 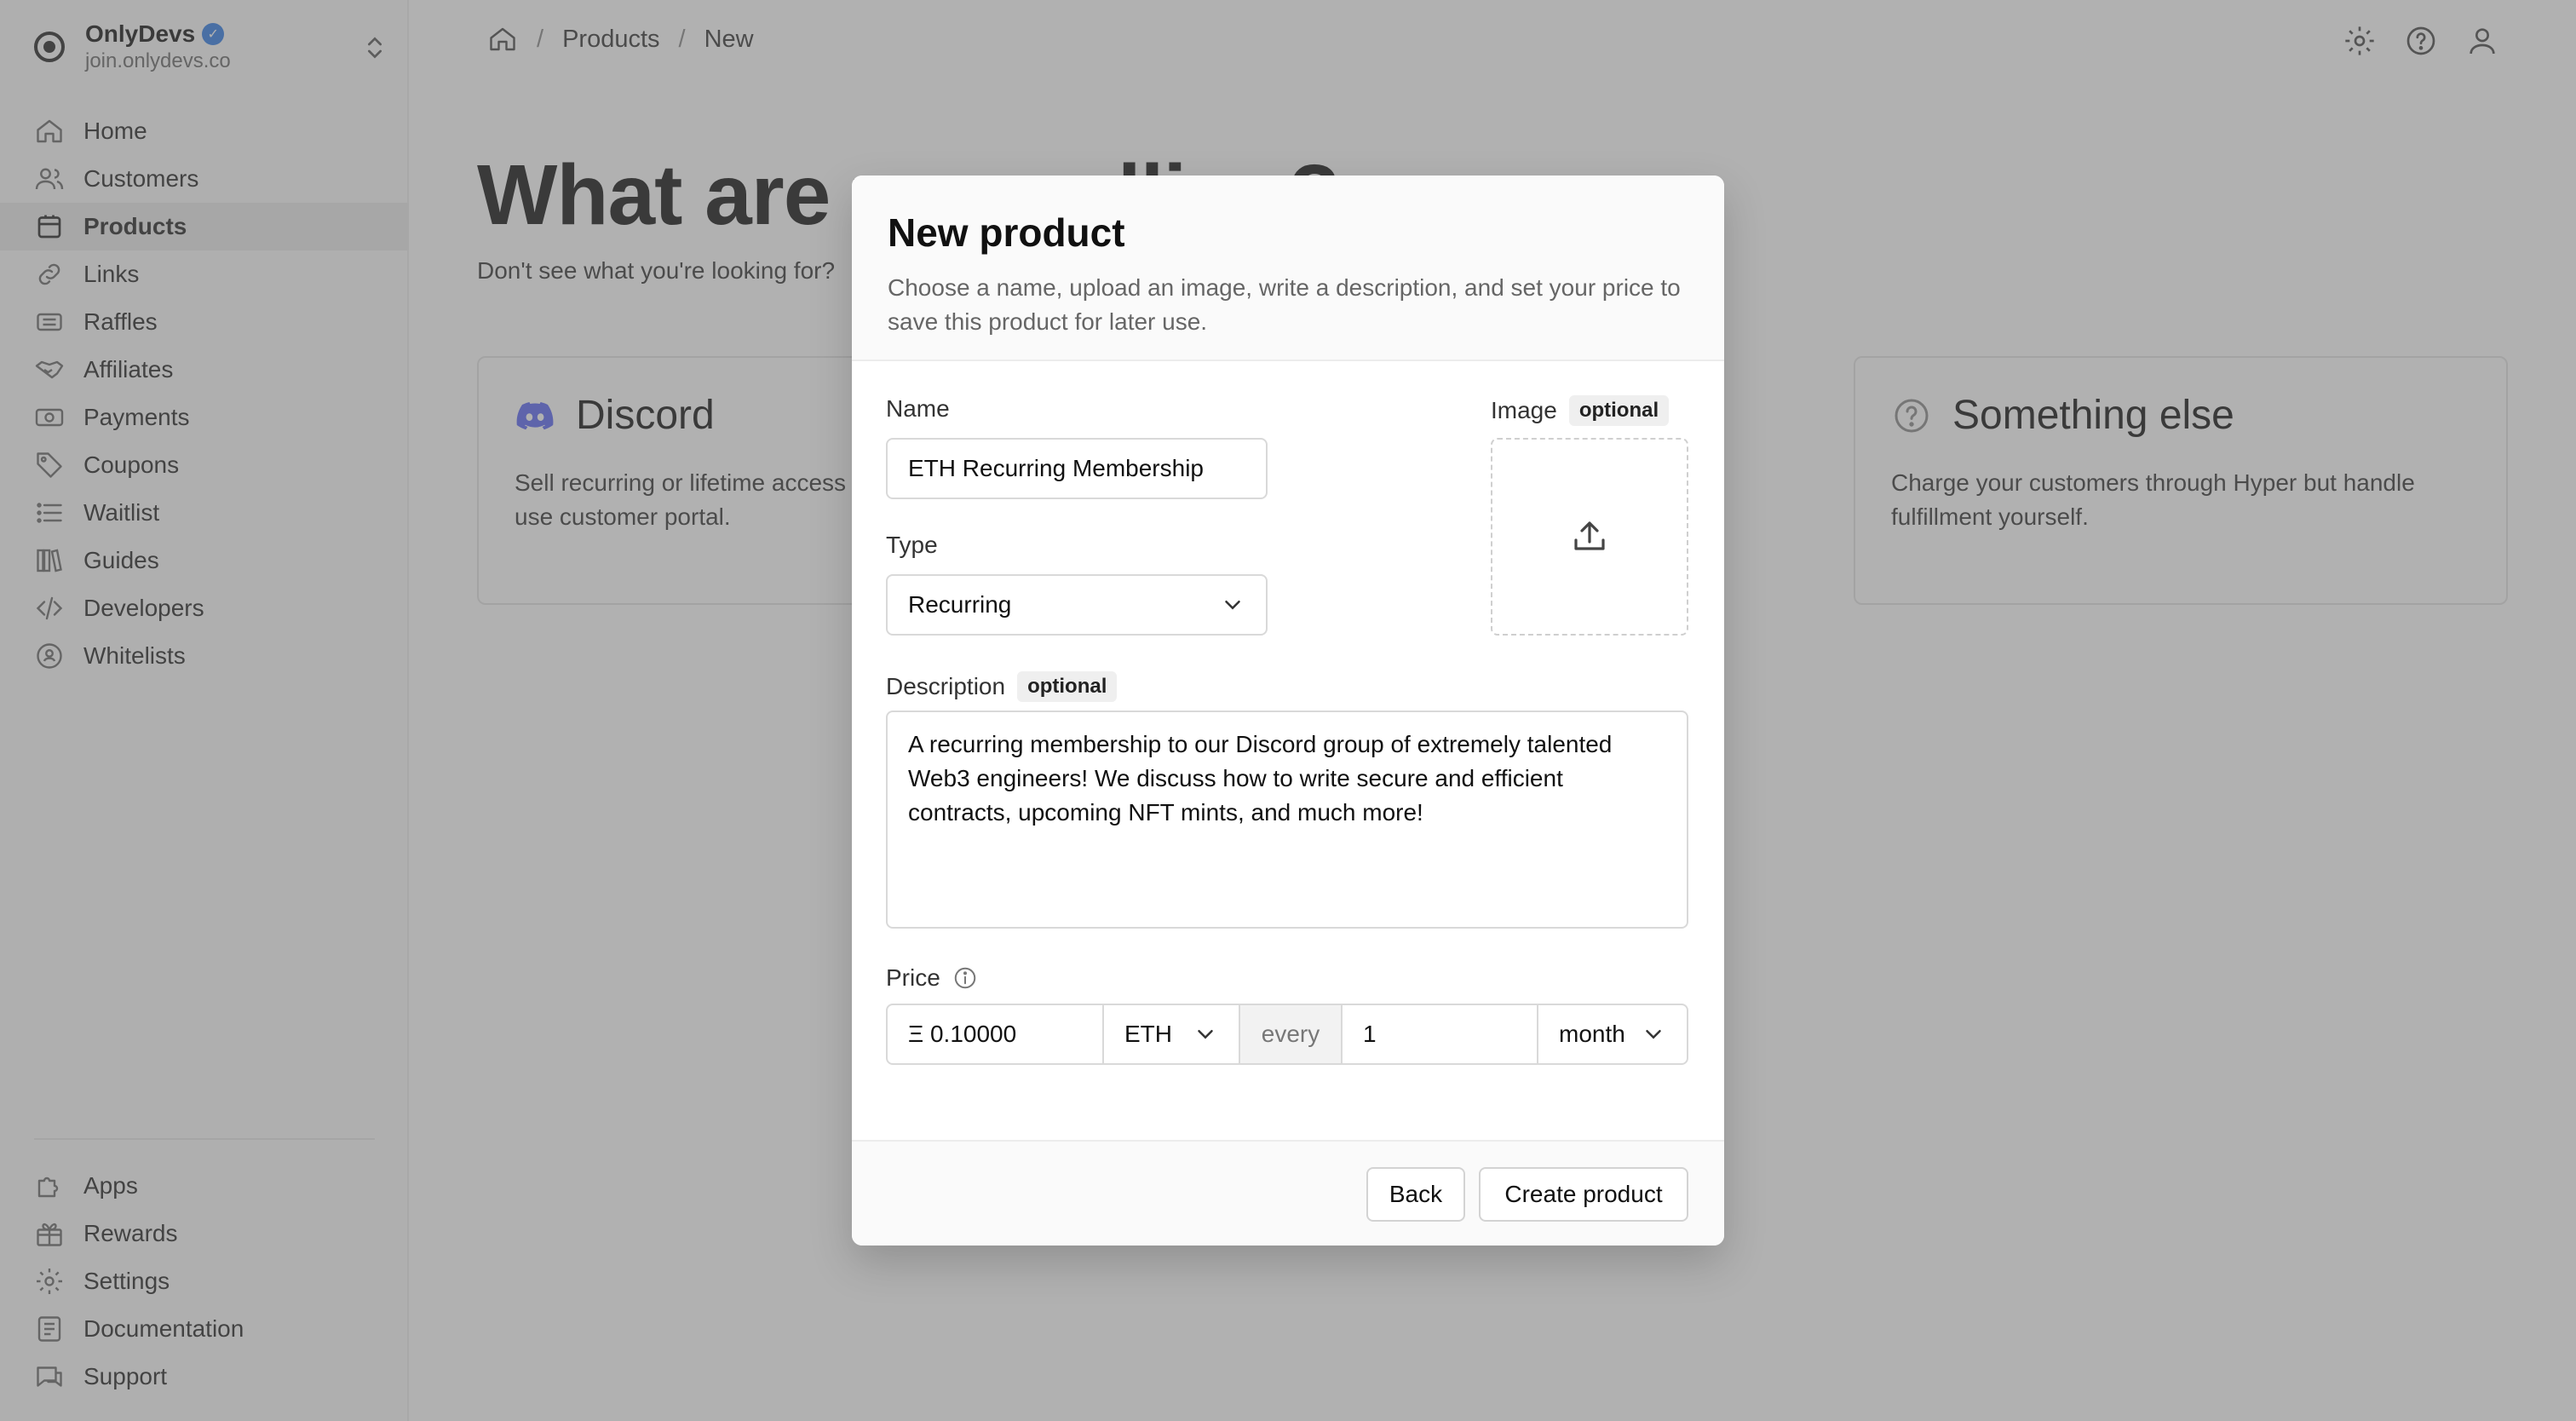 I want to click on every-addon: every, so click(x=1291, y=1034).